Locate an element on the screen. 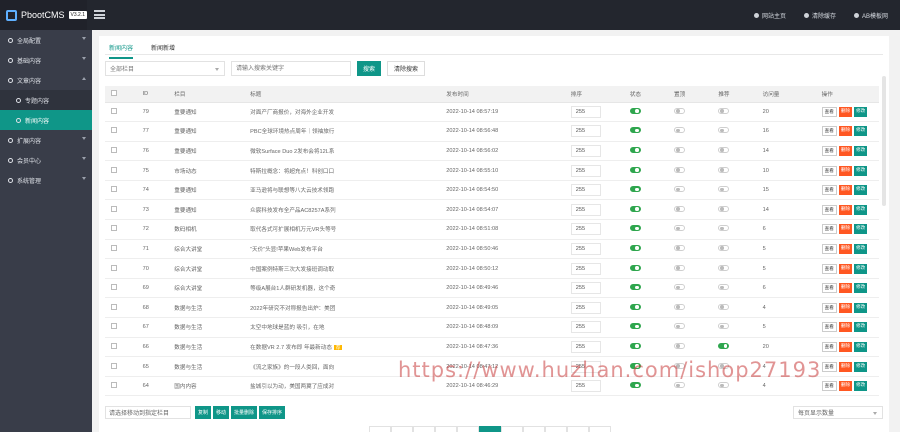  batch-delete-button: 批量删除 is located at coordinates (244, 412).